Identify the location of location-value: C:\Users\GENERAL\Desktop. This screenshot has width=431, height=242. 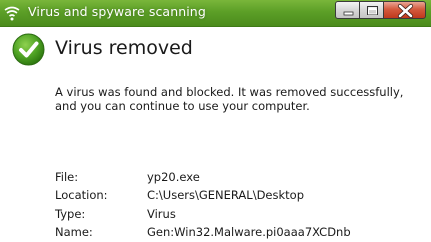
(226, 195).